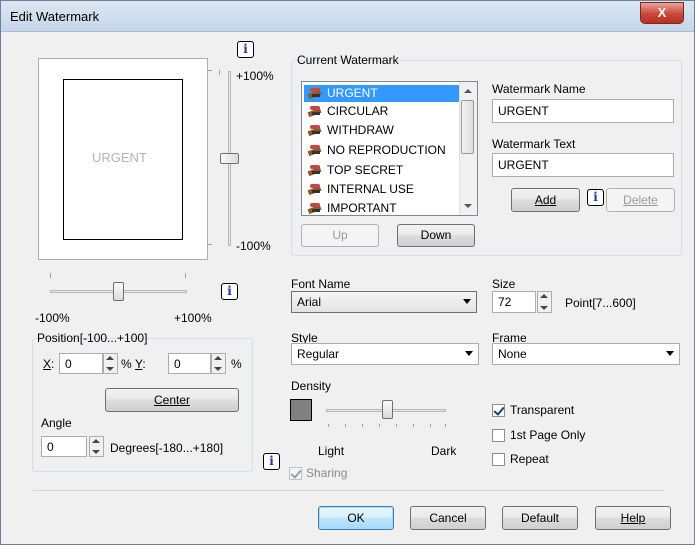 This screenshot has width=695, height=545. Describe the element at coordinates (311, 386) in the screenshot. I see `density-label: Density` at that location.